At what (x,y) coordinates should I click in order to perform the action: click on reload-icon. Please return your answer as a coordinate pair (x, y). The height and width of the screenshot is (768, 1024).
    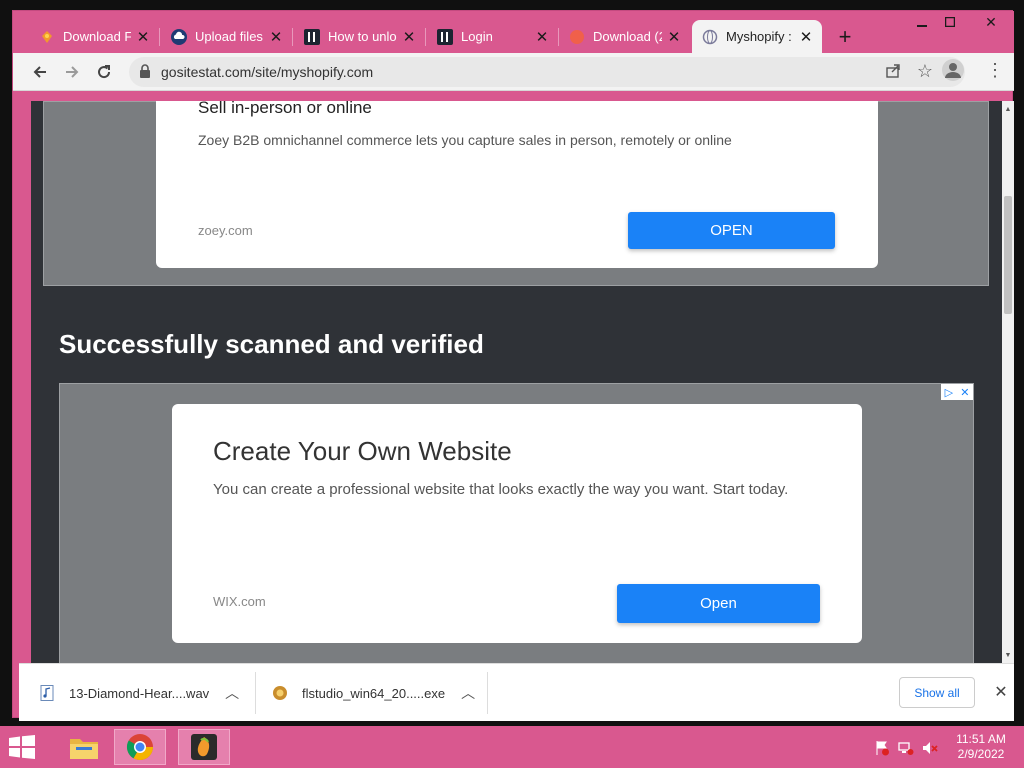
    Looking at the image, I should click on (104, 72).